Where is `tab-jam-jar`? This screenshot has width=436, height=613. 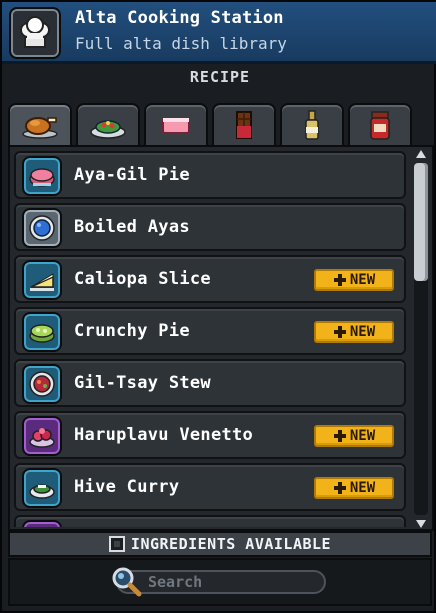
tab-jam-jar is located at coordinates (380, 124).